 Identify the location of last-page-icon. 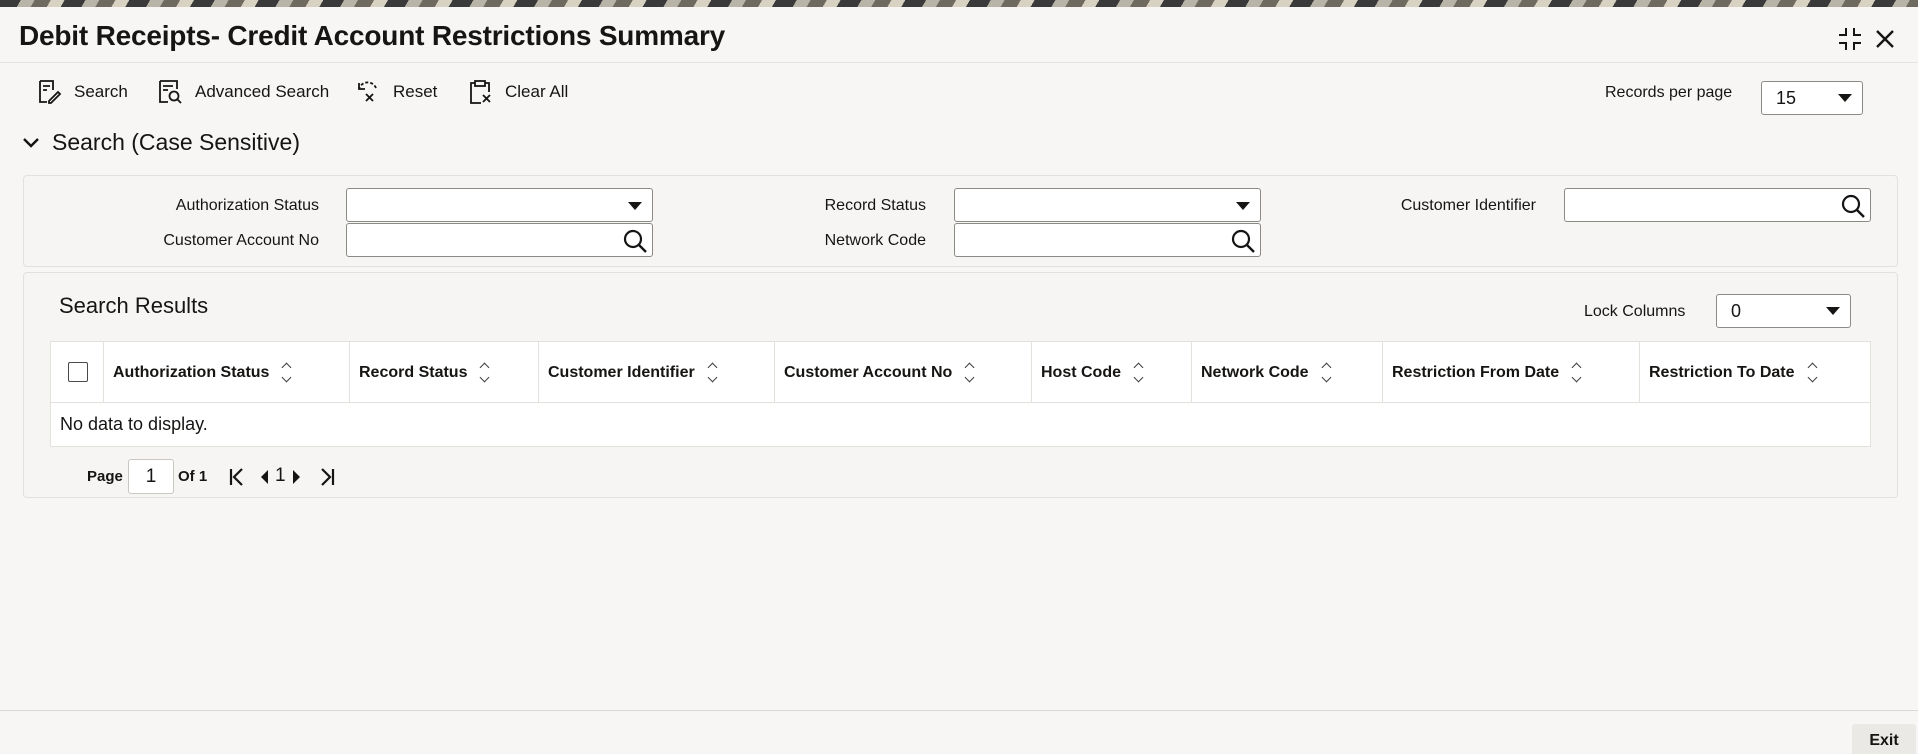
(327, 477).